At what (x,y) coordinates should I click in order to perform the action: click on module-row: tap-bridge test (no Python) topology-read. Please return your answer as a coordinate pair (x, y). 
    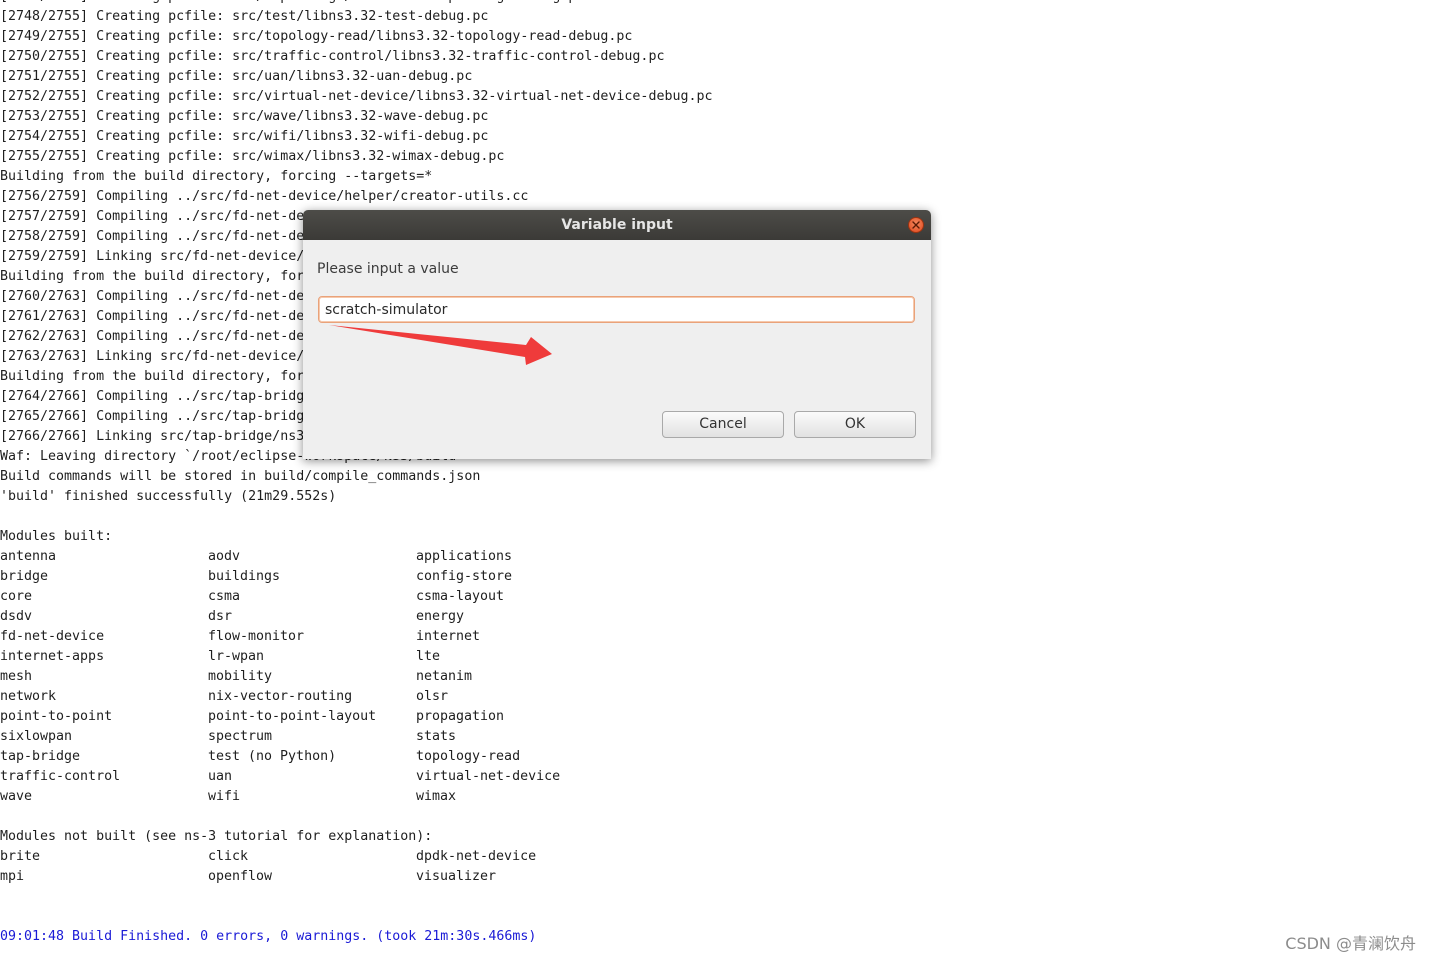
    Looking at the image, I should click on (716, 757).